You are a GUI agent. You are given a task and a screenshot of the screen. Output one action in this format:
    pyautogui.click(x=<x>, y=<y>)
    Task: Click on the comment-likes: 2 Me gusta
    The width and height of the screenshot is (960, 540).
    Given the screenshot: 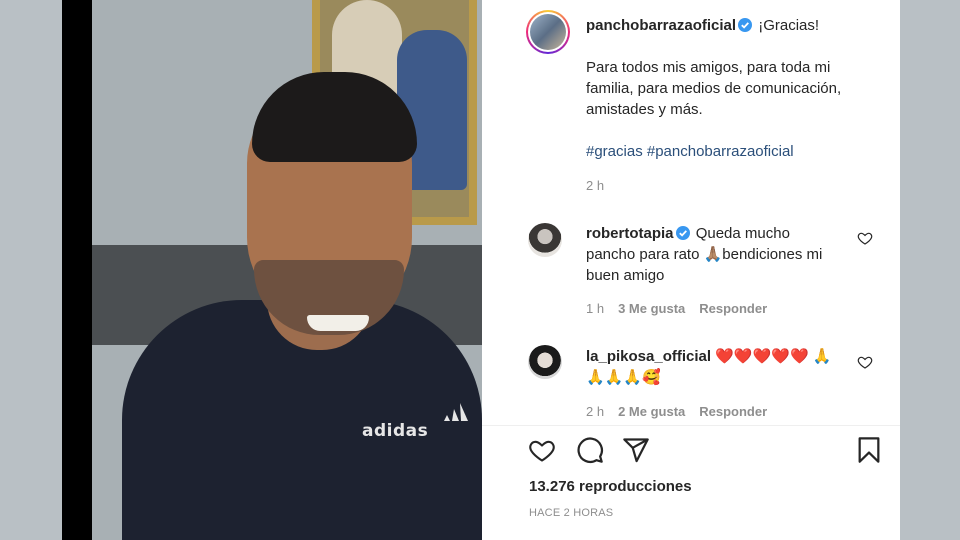 What is the action you would take?
    pyautogui.click(x=651, y=411)
    